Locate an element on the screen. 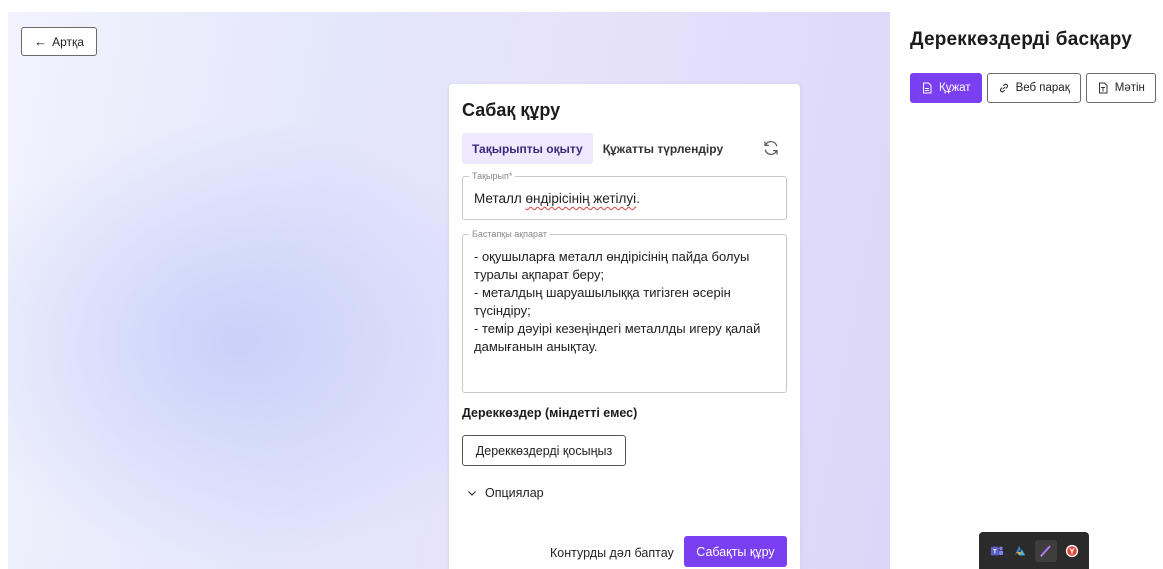  create-lesson-button: Сабақты құру is located at coordinates (735, 551).